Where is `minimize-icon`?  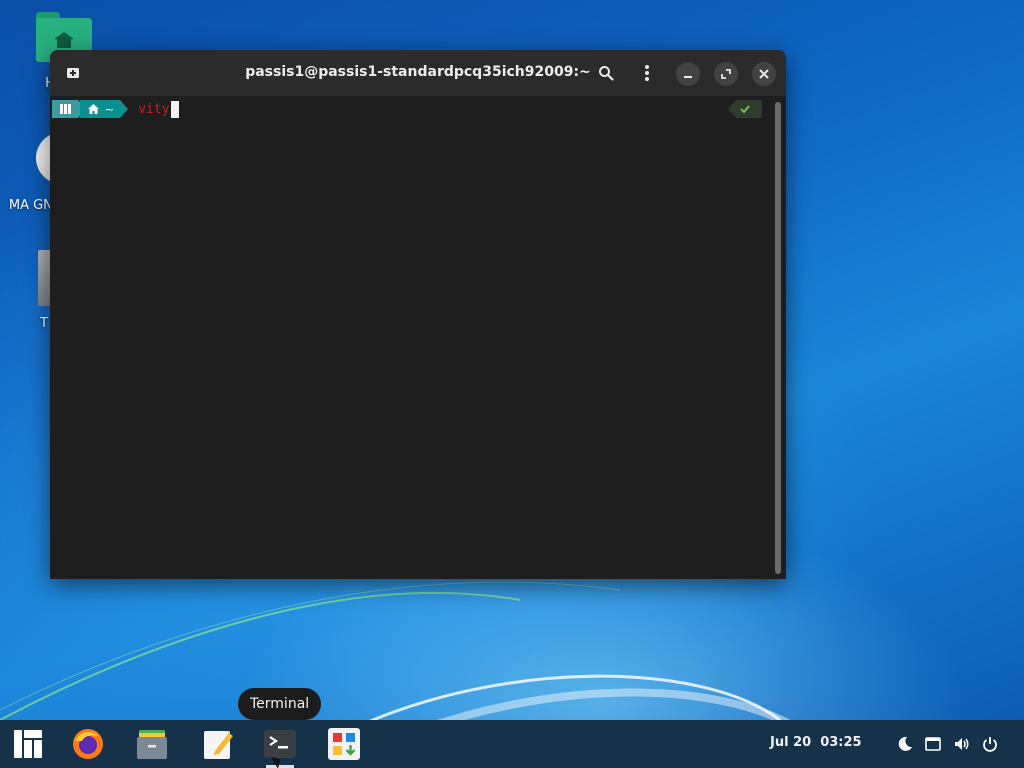
minimize-icon is located at coordinates (688, 77).